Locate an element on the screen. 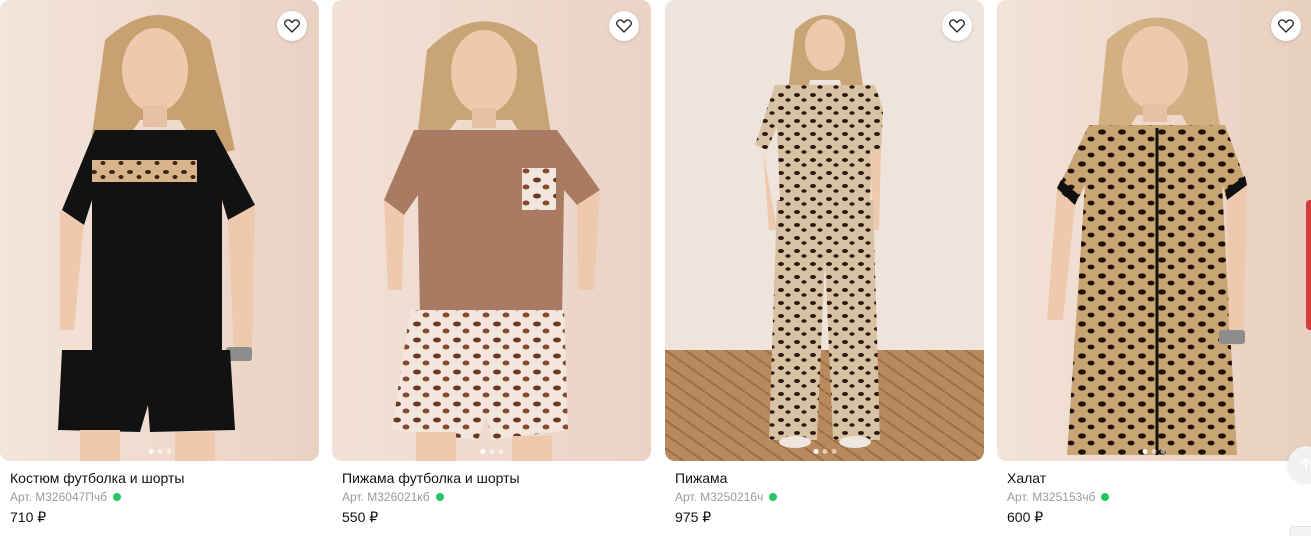 This screenshot has width=1311, height=536. product-sku: Арт. М3250216ч is located at coordinates (719, 497).